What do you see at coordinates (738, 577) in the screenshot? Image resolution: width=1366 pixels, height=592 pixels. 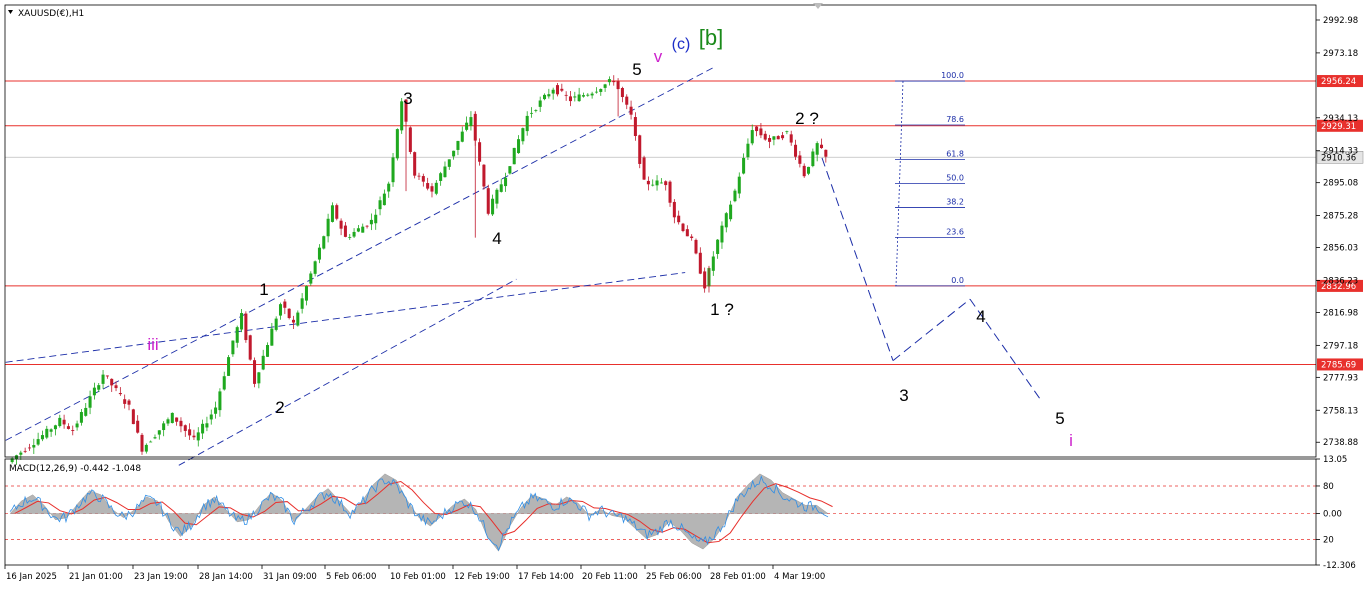 I see `x-tick-label: 28 Feb 01:00` at bounding box center [738, 577].